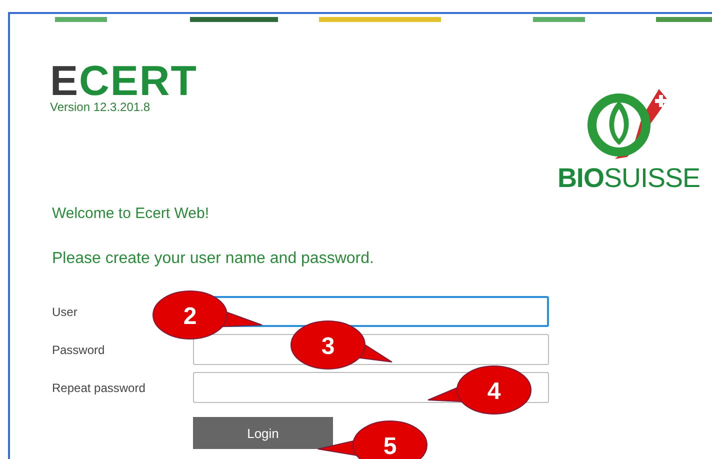 The height and width of the screenshot is (459, 712). I want to click on callout-number: 3, so click(328, 346).